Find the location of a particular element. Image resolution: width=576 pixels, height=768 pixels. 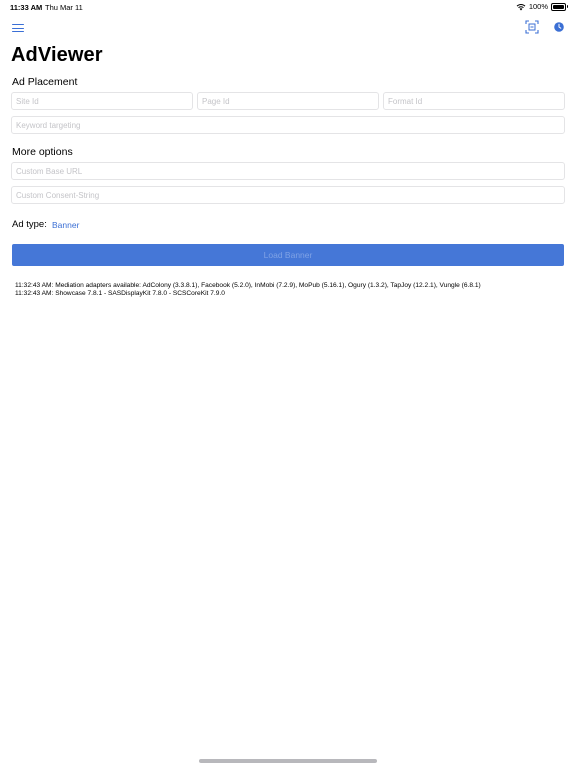

site-id-input is located at coordinates (102, 101).